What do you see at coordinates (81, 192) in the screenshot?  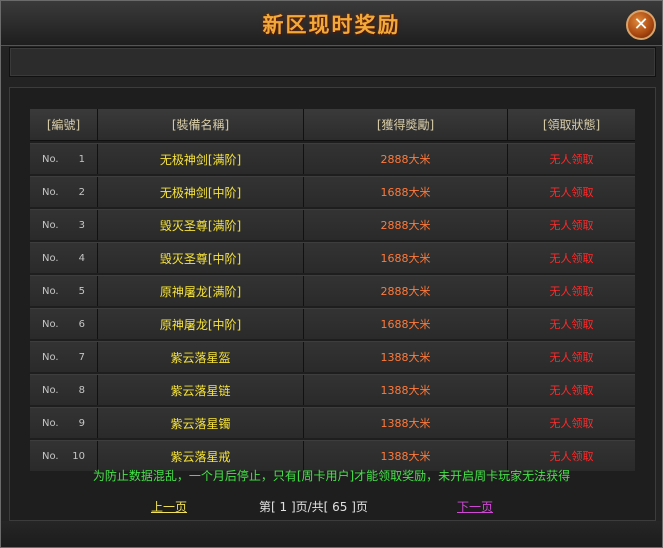 I see `row-number-value: 2` at bounding box center [81, 192].